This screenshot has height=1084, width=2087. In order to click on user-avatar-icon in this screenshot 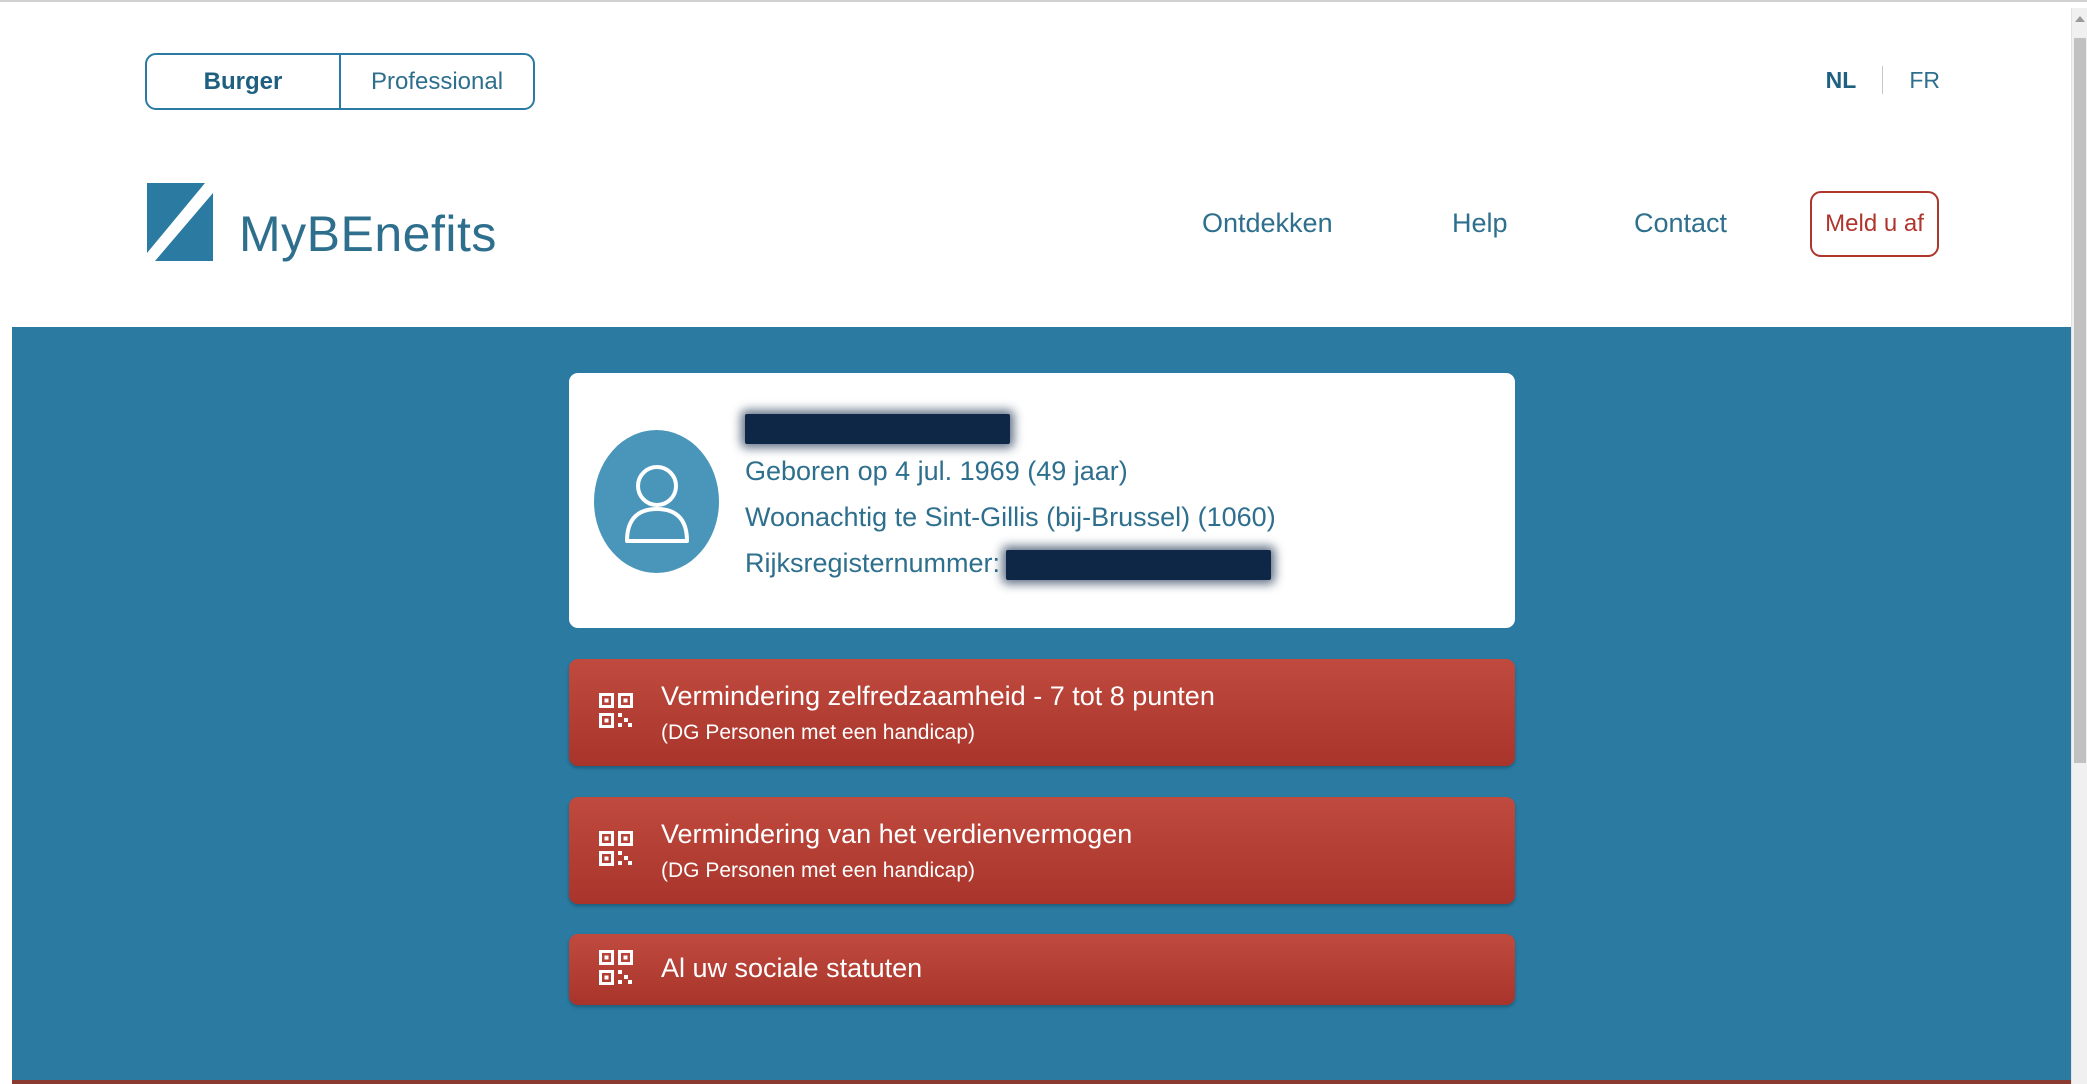, I will do `click(656, 501)`.